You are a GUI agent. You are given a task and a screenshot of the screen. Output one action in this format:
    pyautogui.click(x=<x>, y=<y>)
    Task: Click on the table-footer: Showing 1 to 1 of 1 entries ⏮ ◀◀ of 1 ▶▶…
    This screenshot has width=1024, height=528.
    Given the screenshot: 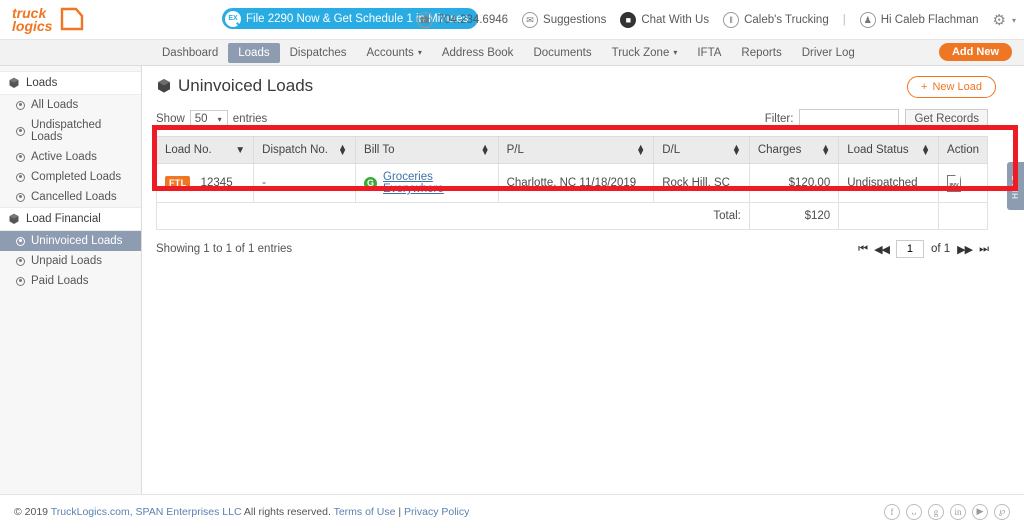 What is the action you would take?
    pyautogui.click(x=583, y=249)
    